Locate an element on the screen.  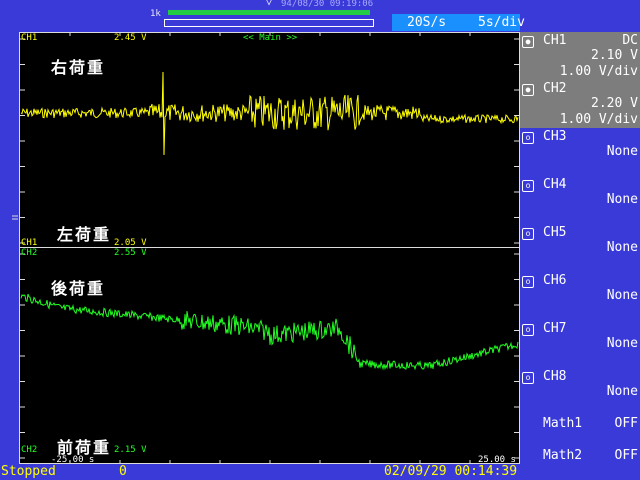
ch2-top-caption: 後荷重 is located at coordinates (78, 288).